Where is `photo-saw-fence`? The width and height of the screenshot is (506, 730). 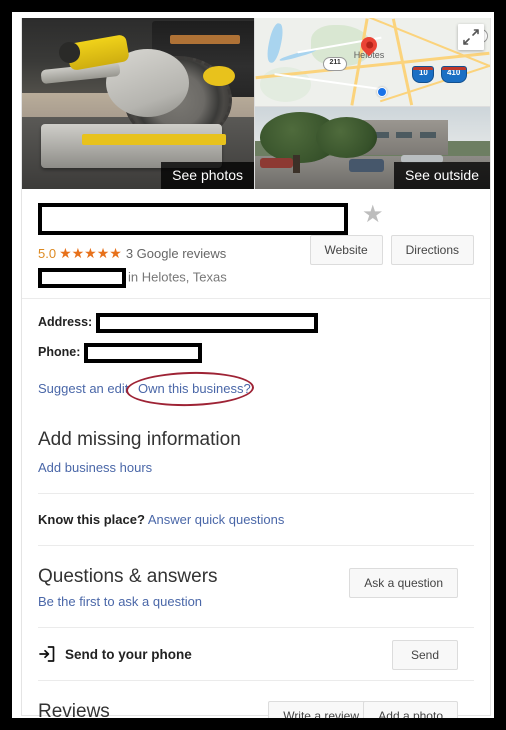 photo-saw-fence is located at coordinates (154, 139).